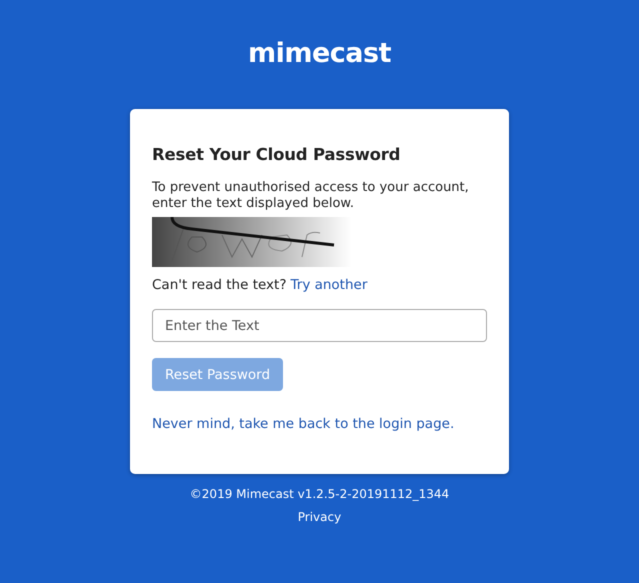 The width and height of the screenshot is (639, 583). Describe the element at coordinates (277, 154) in the screenshot. I see `card-title: Reset Your Cloud Password` at that location.